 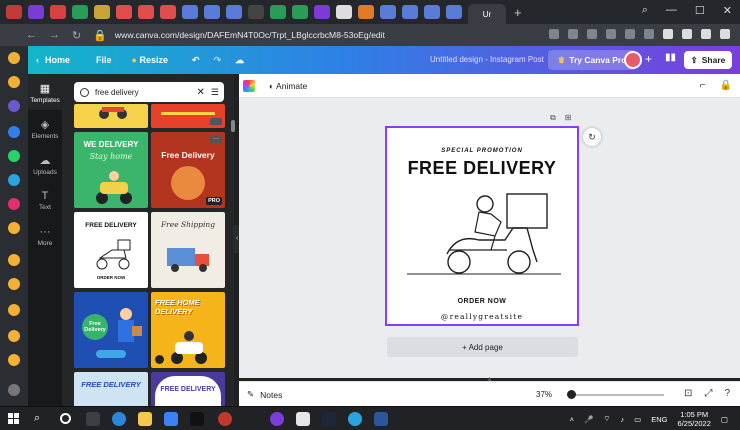 I want to click on windows-start-icon, so click(x=13, y=418).